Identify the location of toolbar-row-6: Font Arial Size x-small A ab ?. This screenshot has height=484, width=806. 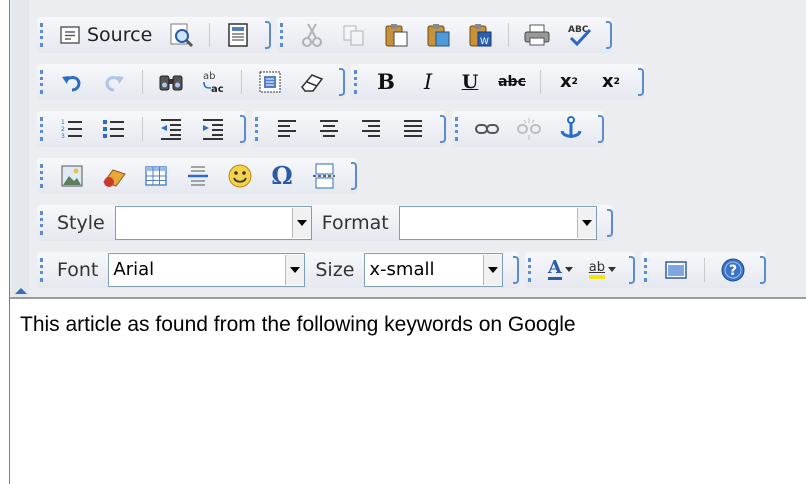
(404, 269).